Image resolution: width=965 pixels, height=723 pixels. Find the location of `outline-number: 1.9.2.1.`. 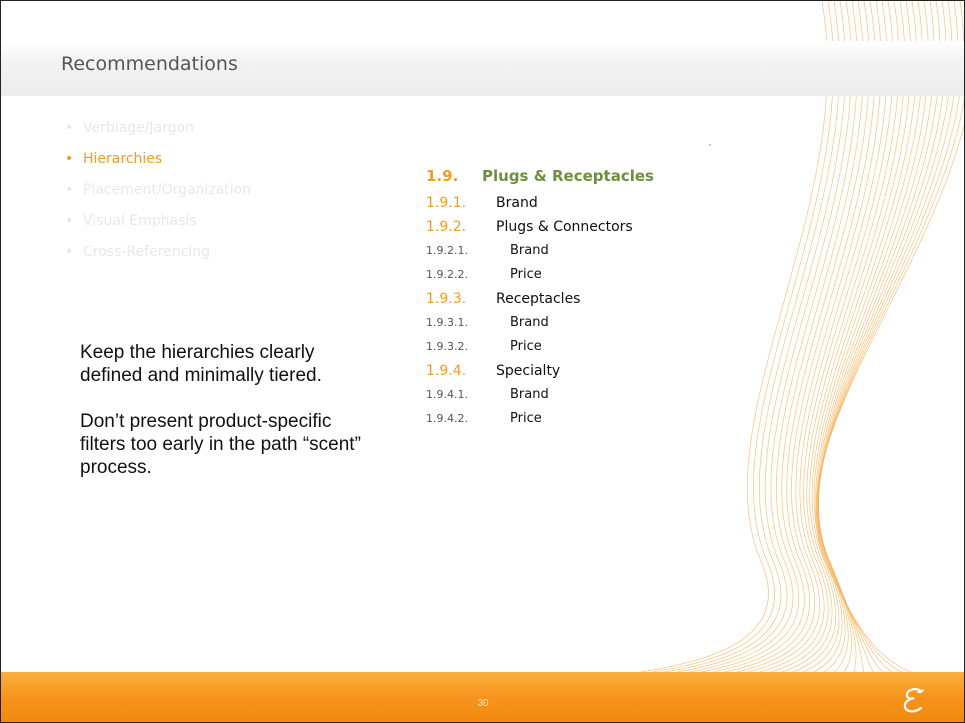

outline-number: 1.9.2.1. is located at coordinates (447, 250).